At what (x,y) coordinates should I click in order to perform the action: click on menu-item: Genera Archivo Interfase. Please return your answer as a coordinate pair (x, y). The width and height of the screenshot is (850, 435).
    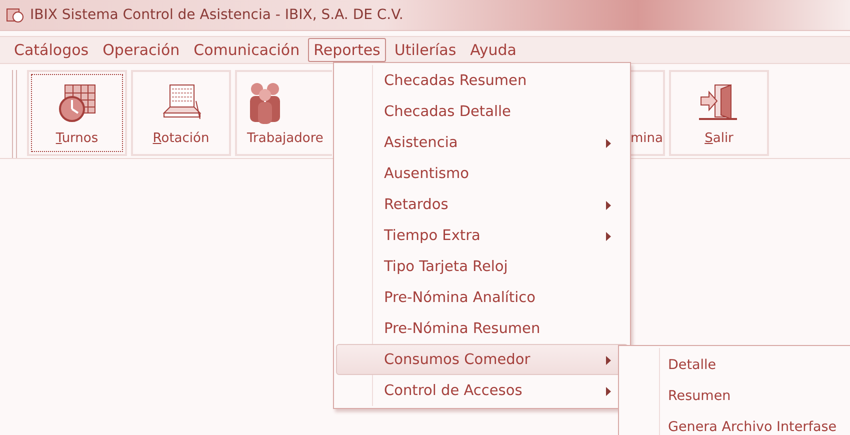
    Looking at the image, I should click on (735, 423).